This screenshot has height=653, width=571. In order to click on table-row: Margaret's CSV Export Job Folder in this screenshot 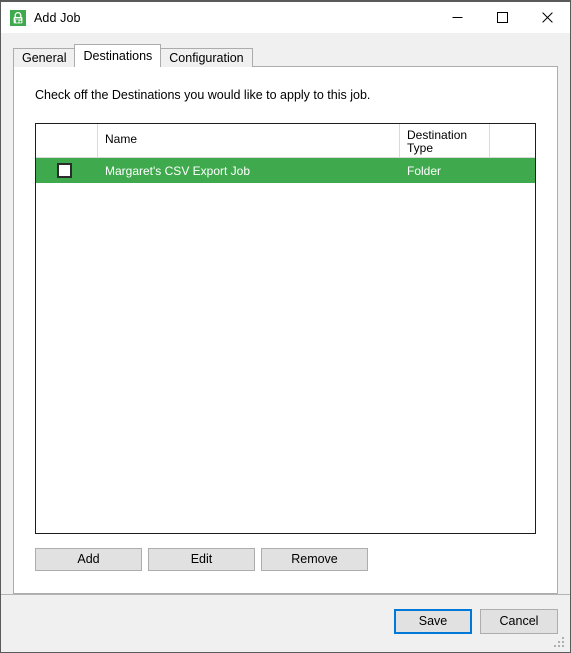, I will do `click(285, 170)`.